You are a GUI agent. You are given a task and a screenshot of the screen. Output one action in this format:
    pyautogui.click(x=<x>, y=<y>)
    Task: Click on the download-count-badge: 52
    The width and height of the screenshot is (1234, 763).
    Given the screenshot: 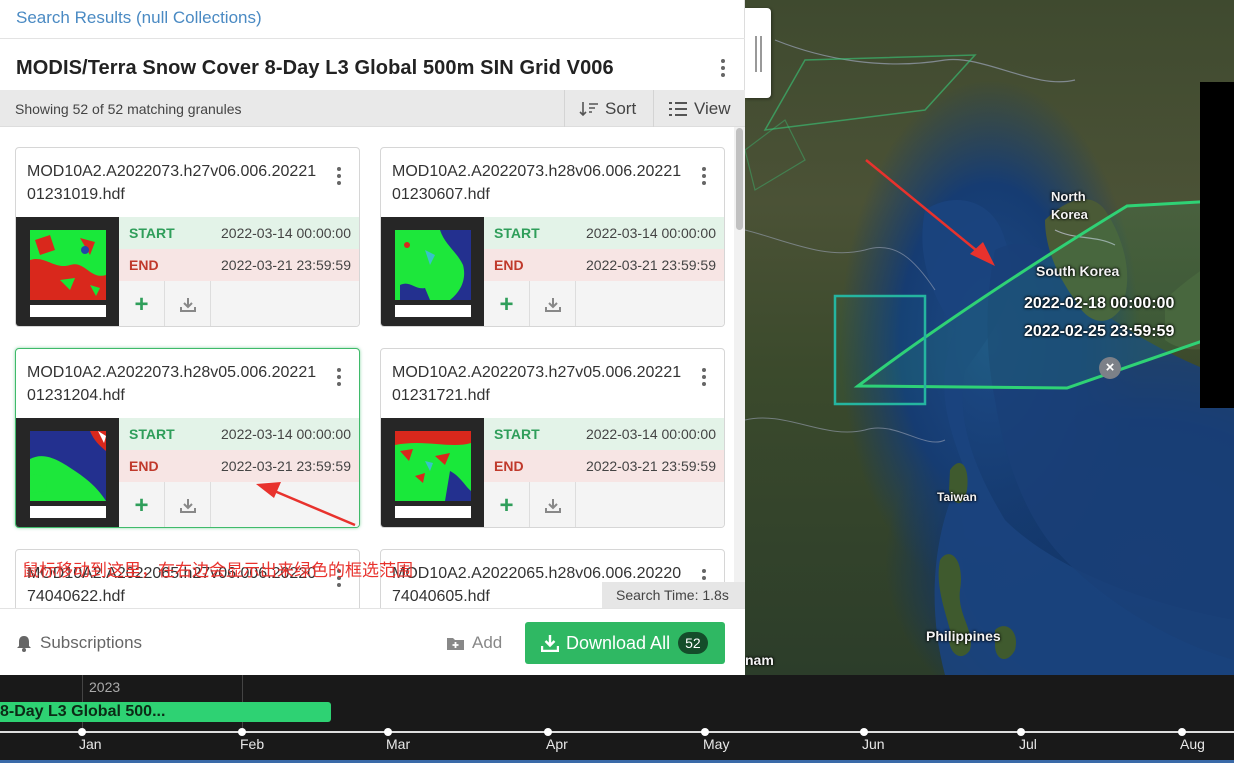 What is the action you would take?
    pyautogui.click(x=693, y=643)
    